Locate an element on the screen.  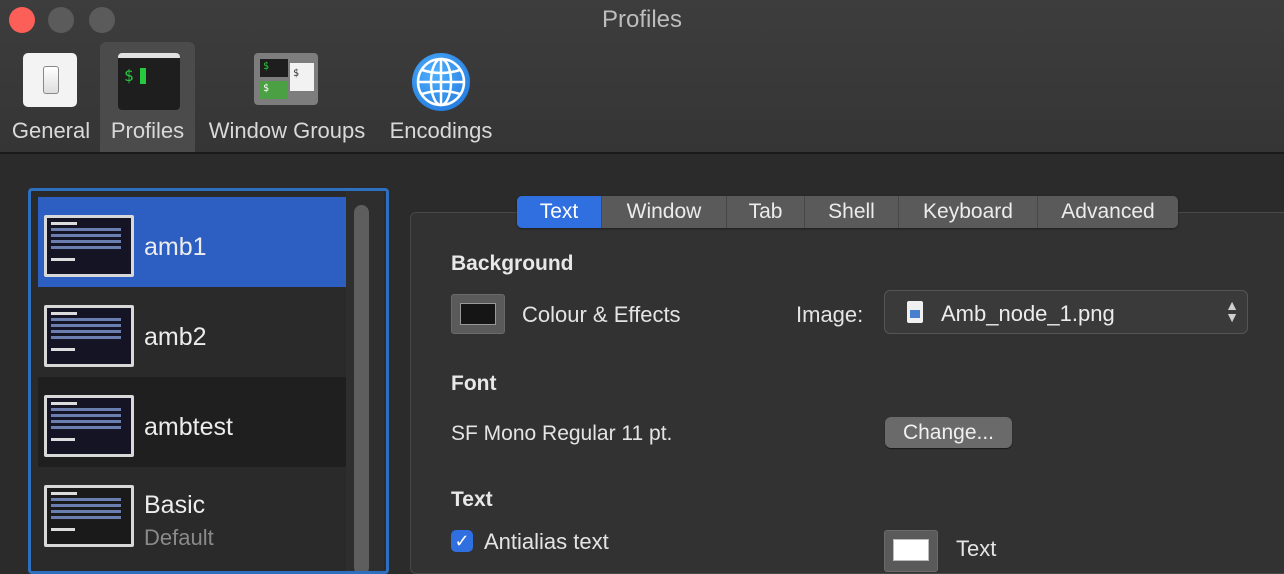
profile-name: Basic is located at coordinates (175, 505).